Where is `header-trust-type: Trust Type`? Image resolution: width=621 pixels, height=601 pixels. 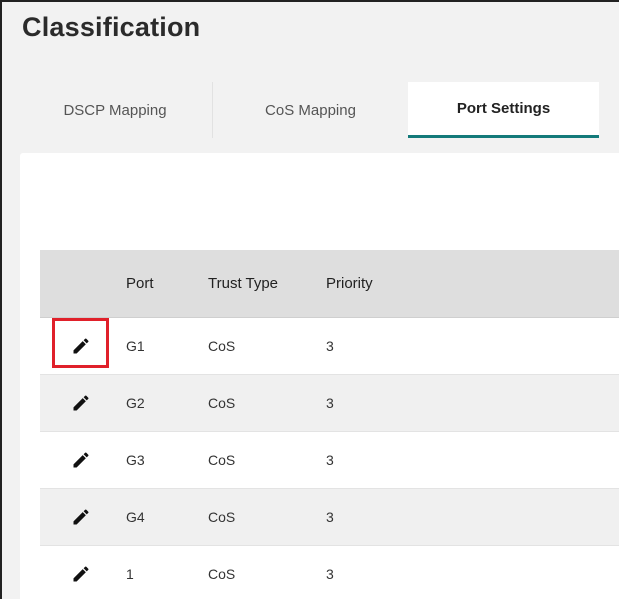
header-trust-type: Trust Type is located at coordinates (243, 283).